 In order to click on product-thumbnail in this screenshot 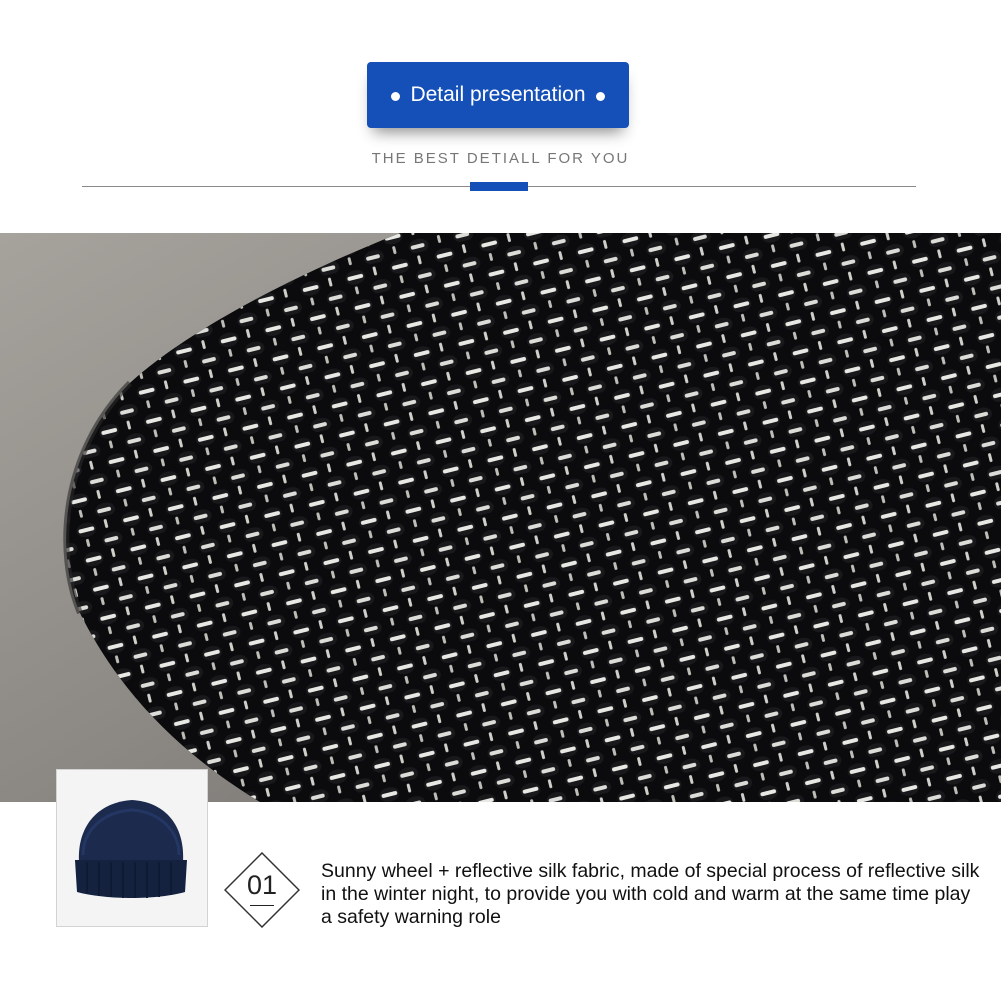, I will do `click(132, 848)`.